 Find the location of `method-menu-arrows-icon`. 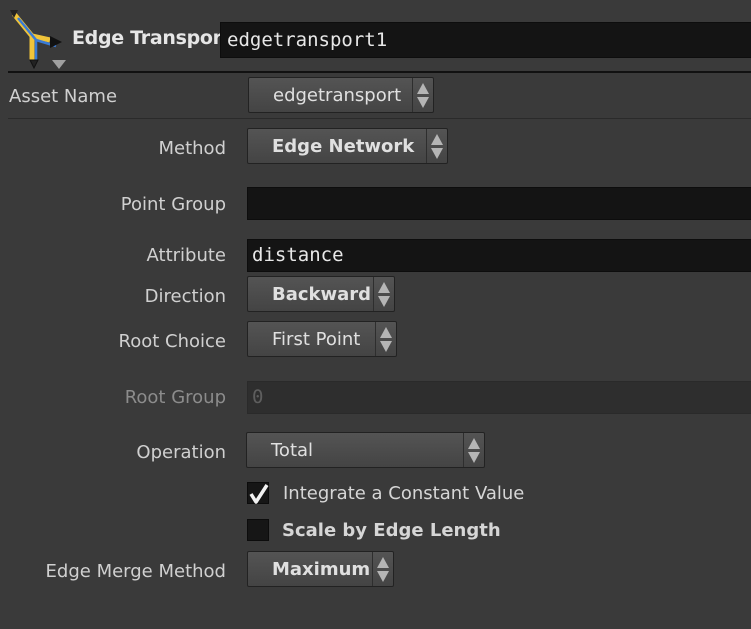

method-menu-arrows-icon is located at coordinates (436, 146).